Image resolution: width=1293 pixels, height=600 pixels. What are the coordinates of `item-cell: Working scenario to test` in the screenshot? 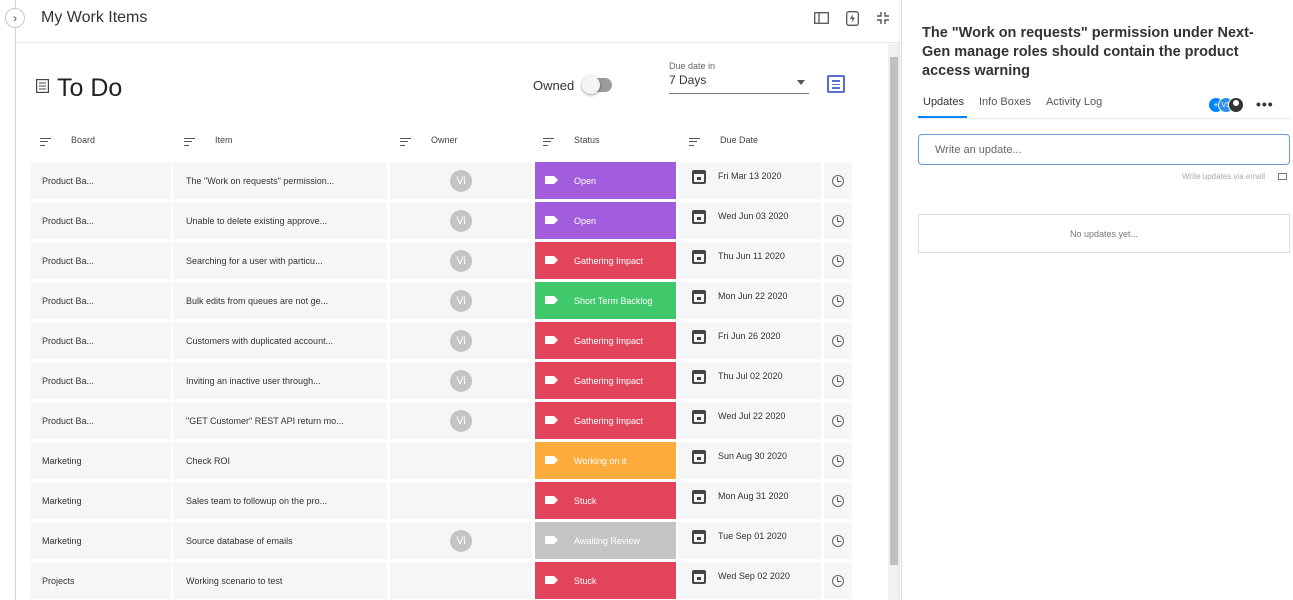 It's located at (280, 580).